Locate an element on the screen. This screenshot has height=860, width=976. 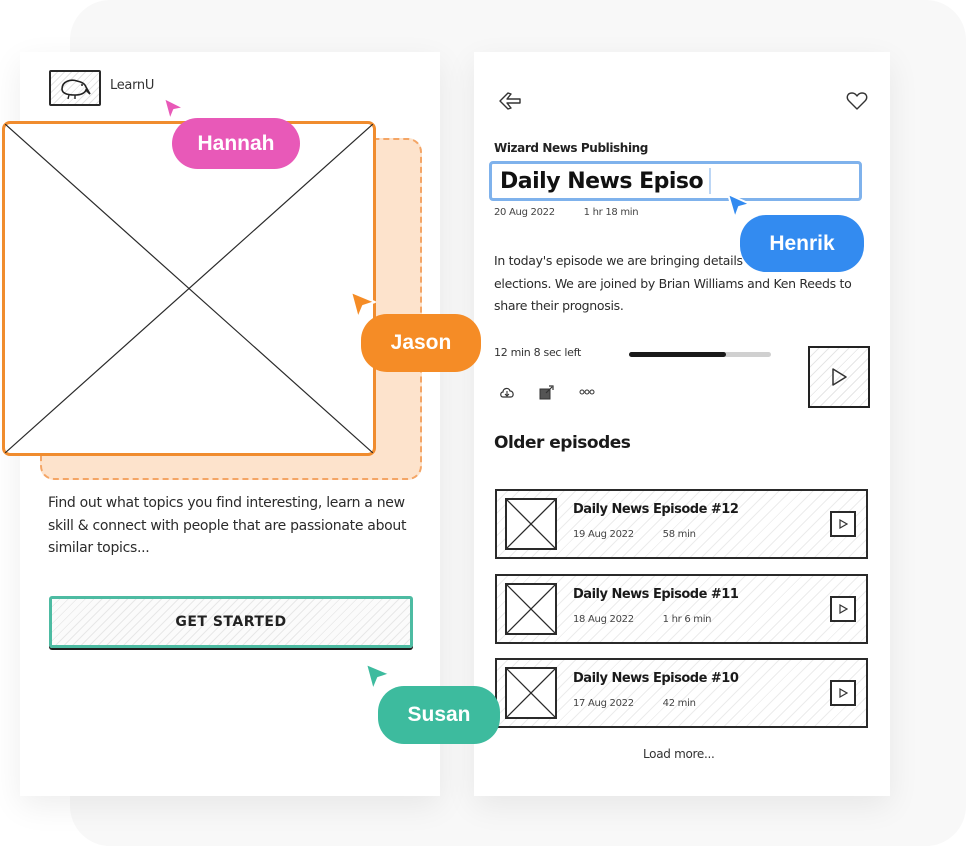
collaborator-label-susan: Susan is located at coordinates (439, 715).